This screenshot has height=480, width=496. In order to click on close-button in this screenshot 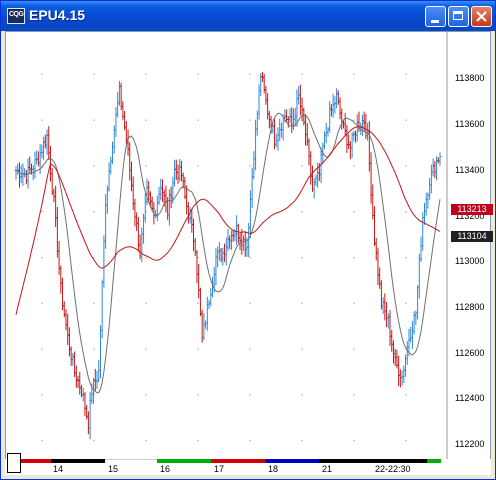, I will do `click(481, 16)`.